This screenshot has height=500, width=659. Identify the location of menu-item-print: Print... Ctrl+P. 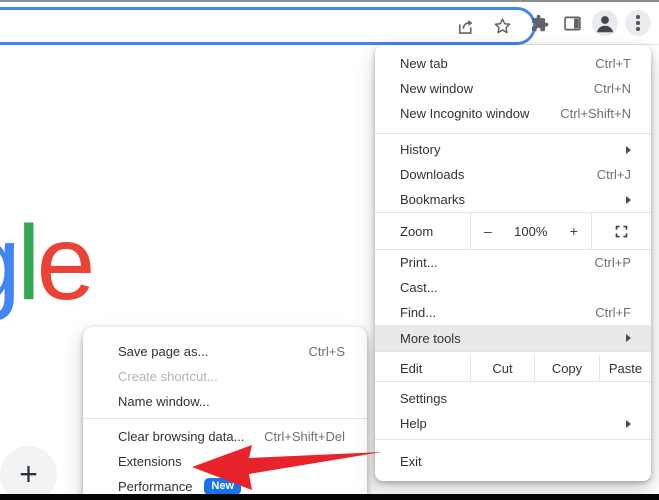
(513, 262).